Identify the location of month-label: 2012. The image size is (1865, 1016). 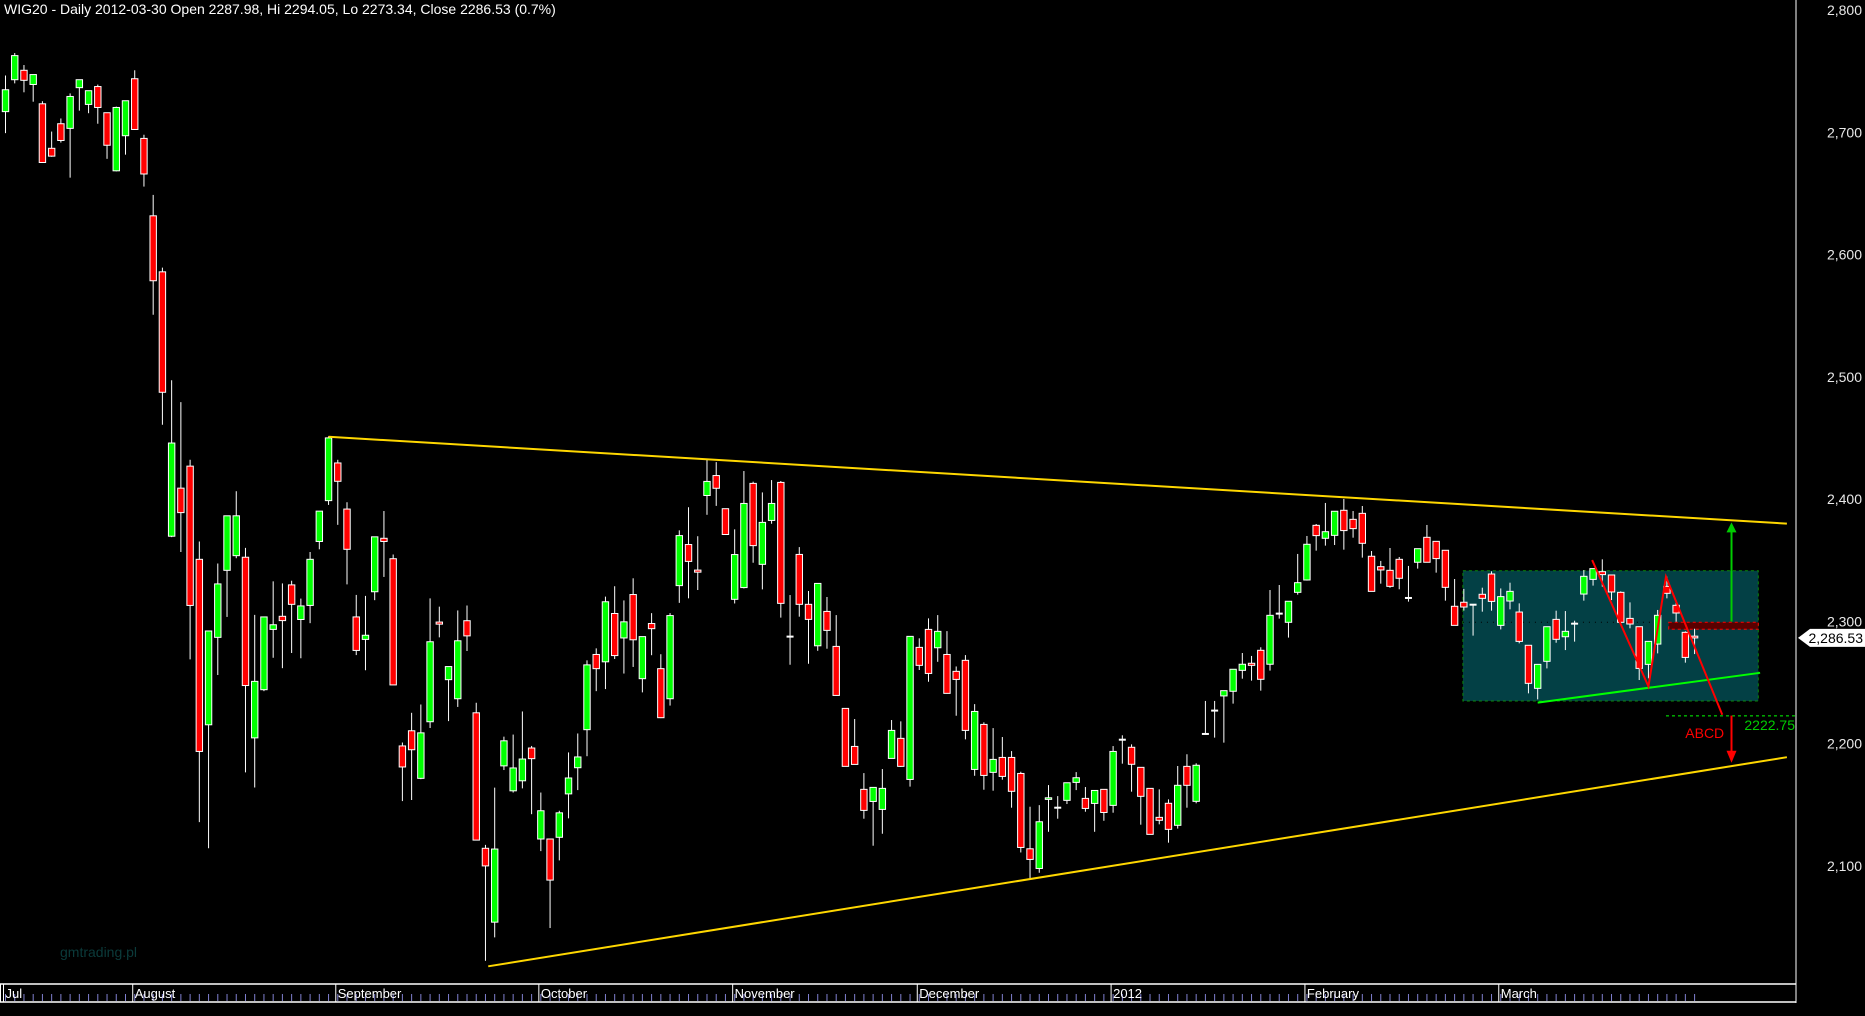
(1127, 993).